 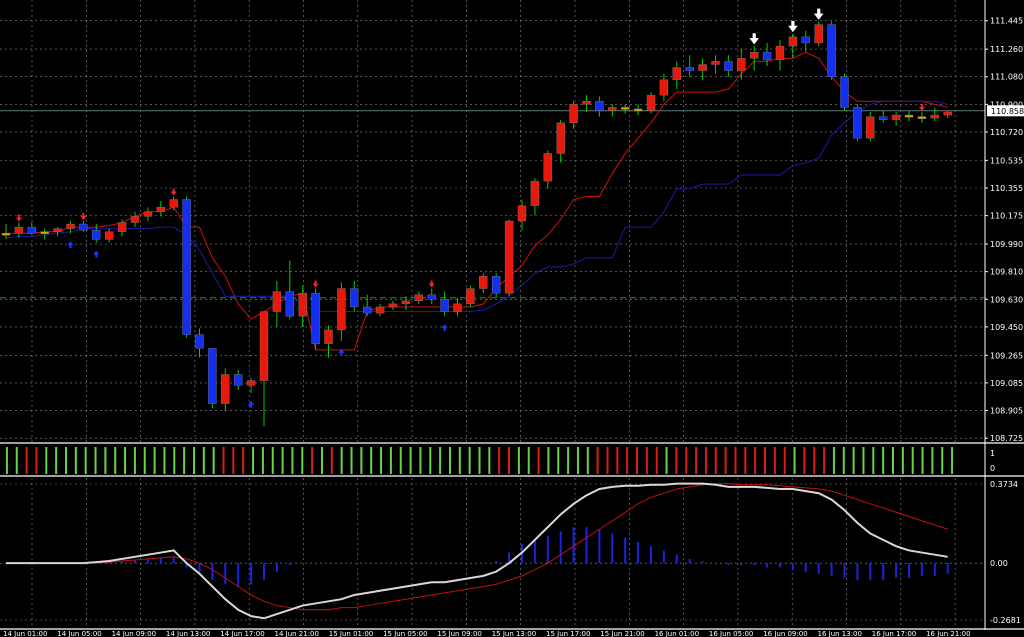 I want to click on time-tick-label: 15 Jun 05:00, so click(x=405, y=633).